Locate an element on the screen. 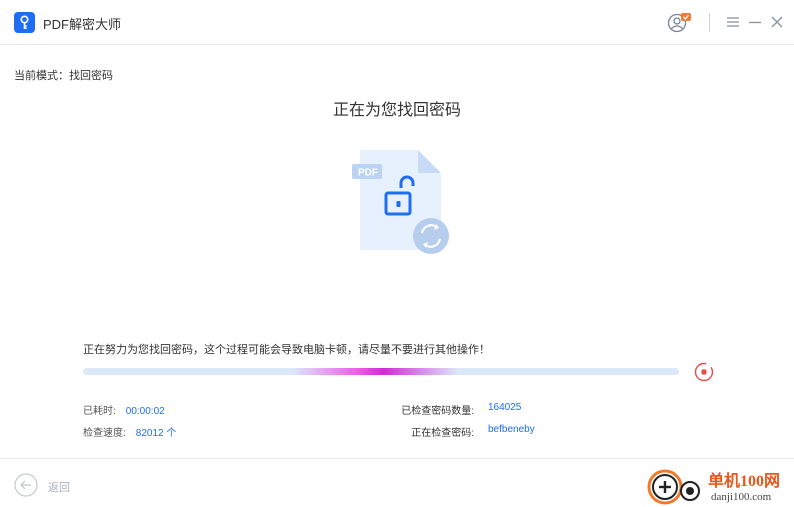 Image resolution: width=794 pixels, height=507 pixels. watermark-url: danji100.com is located at coordinates (741, 497).